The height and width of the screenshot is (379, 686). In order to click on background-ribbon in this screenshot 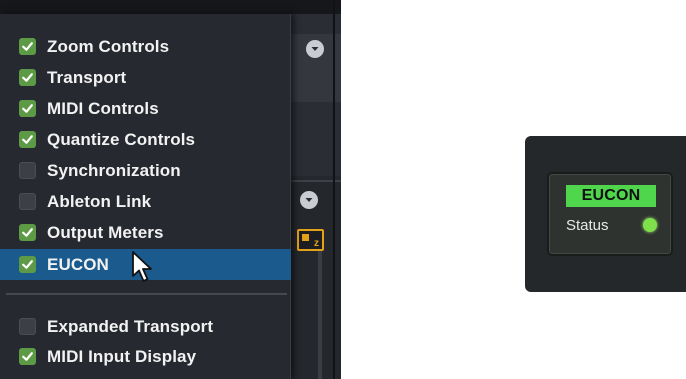, I will do `click(320, 311)`.